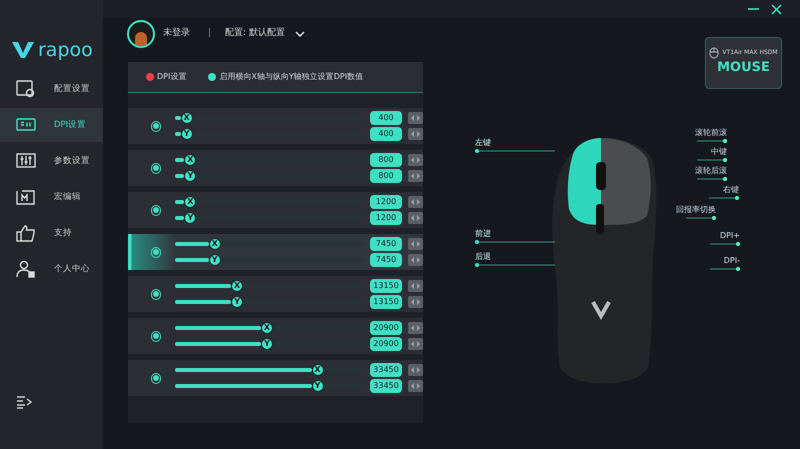  I want to click on sidebar-item: 配置设置, so click(51, 89).